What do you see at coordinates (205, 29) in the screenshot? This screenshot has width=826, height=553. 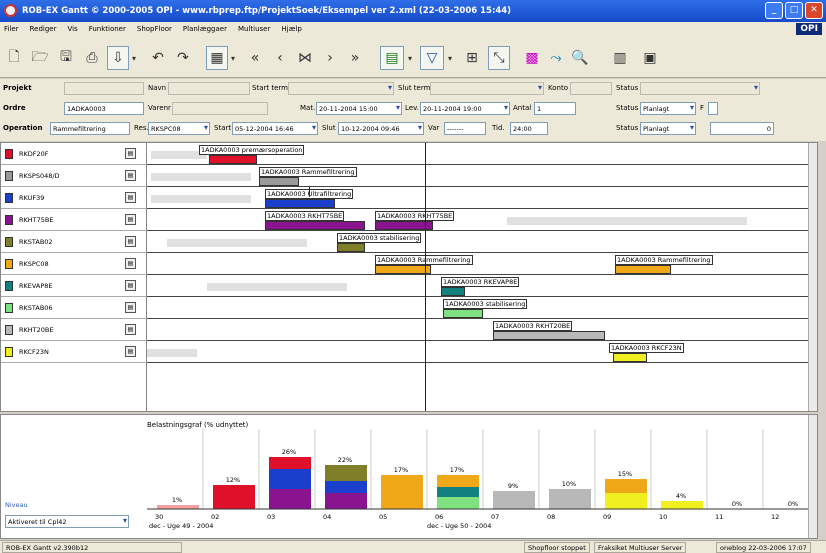 I see `menu-planlaegger: Planlæggaer` at bounding box center [205, 29].